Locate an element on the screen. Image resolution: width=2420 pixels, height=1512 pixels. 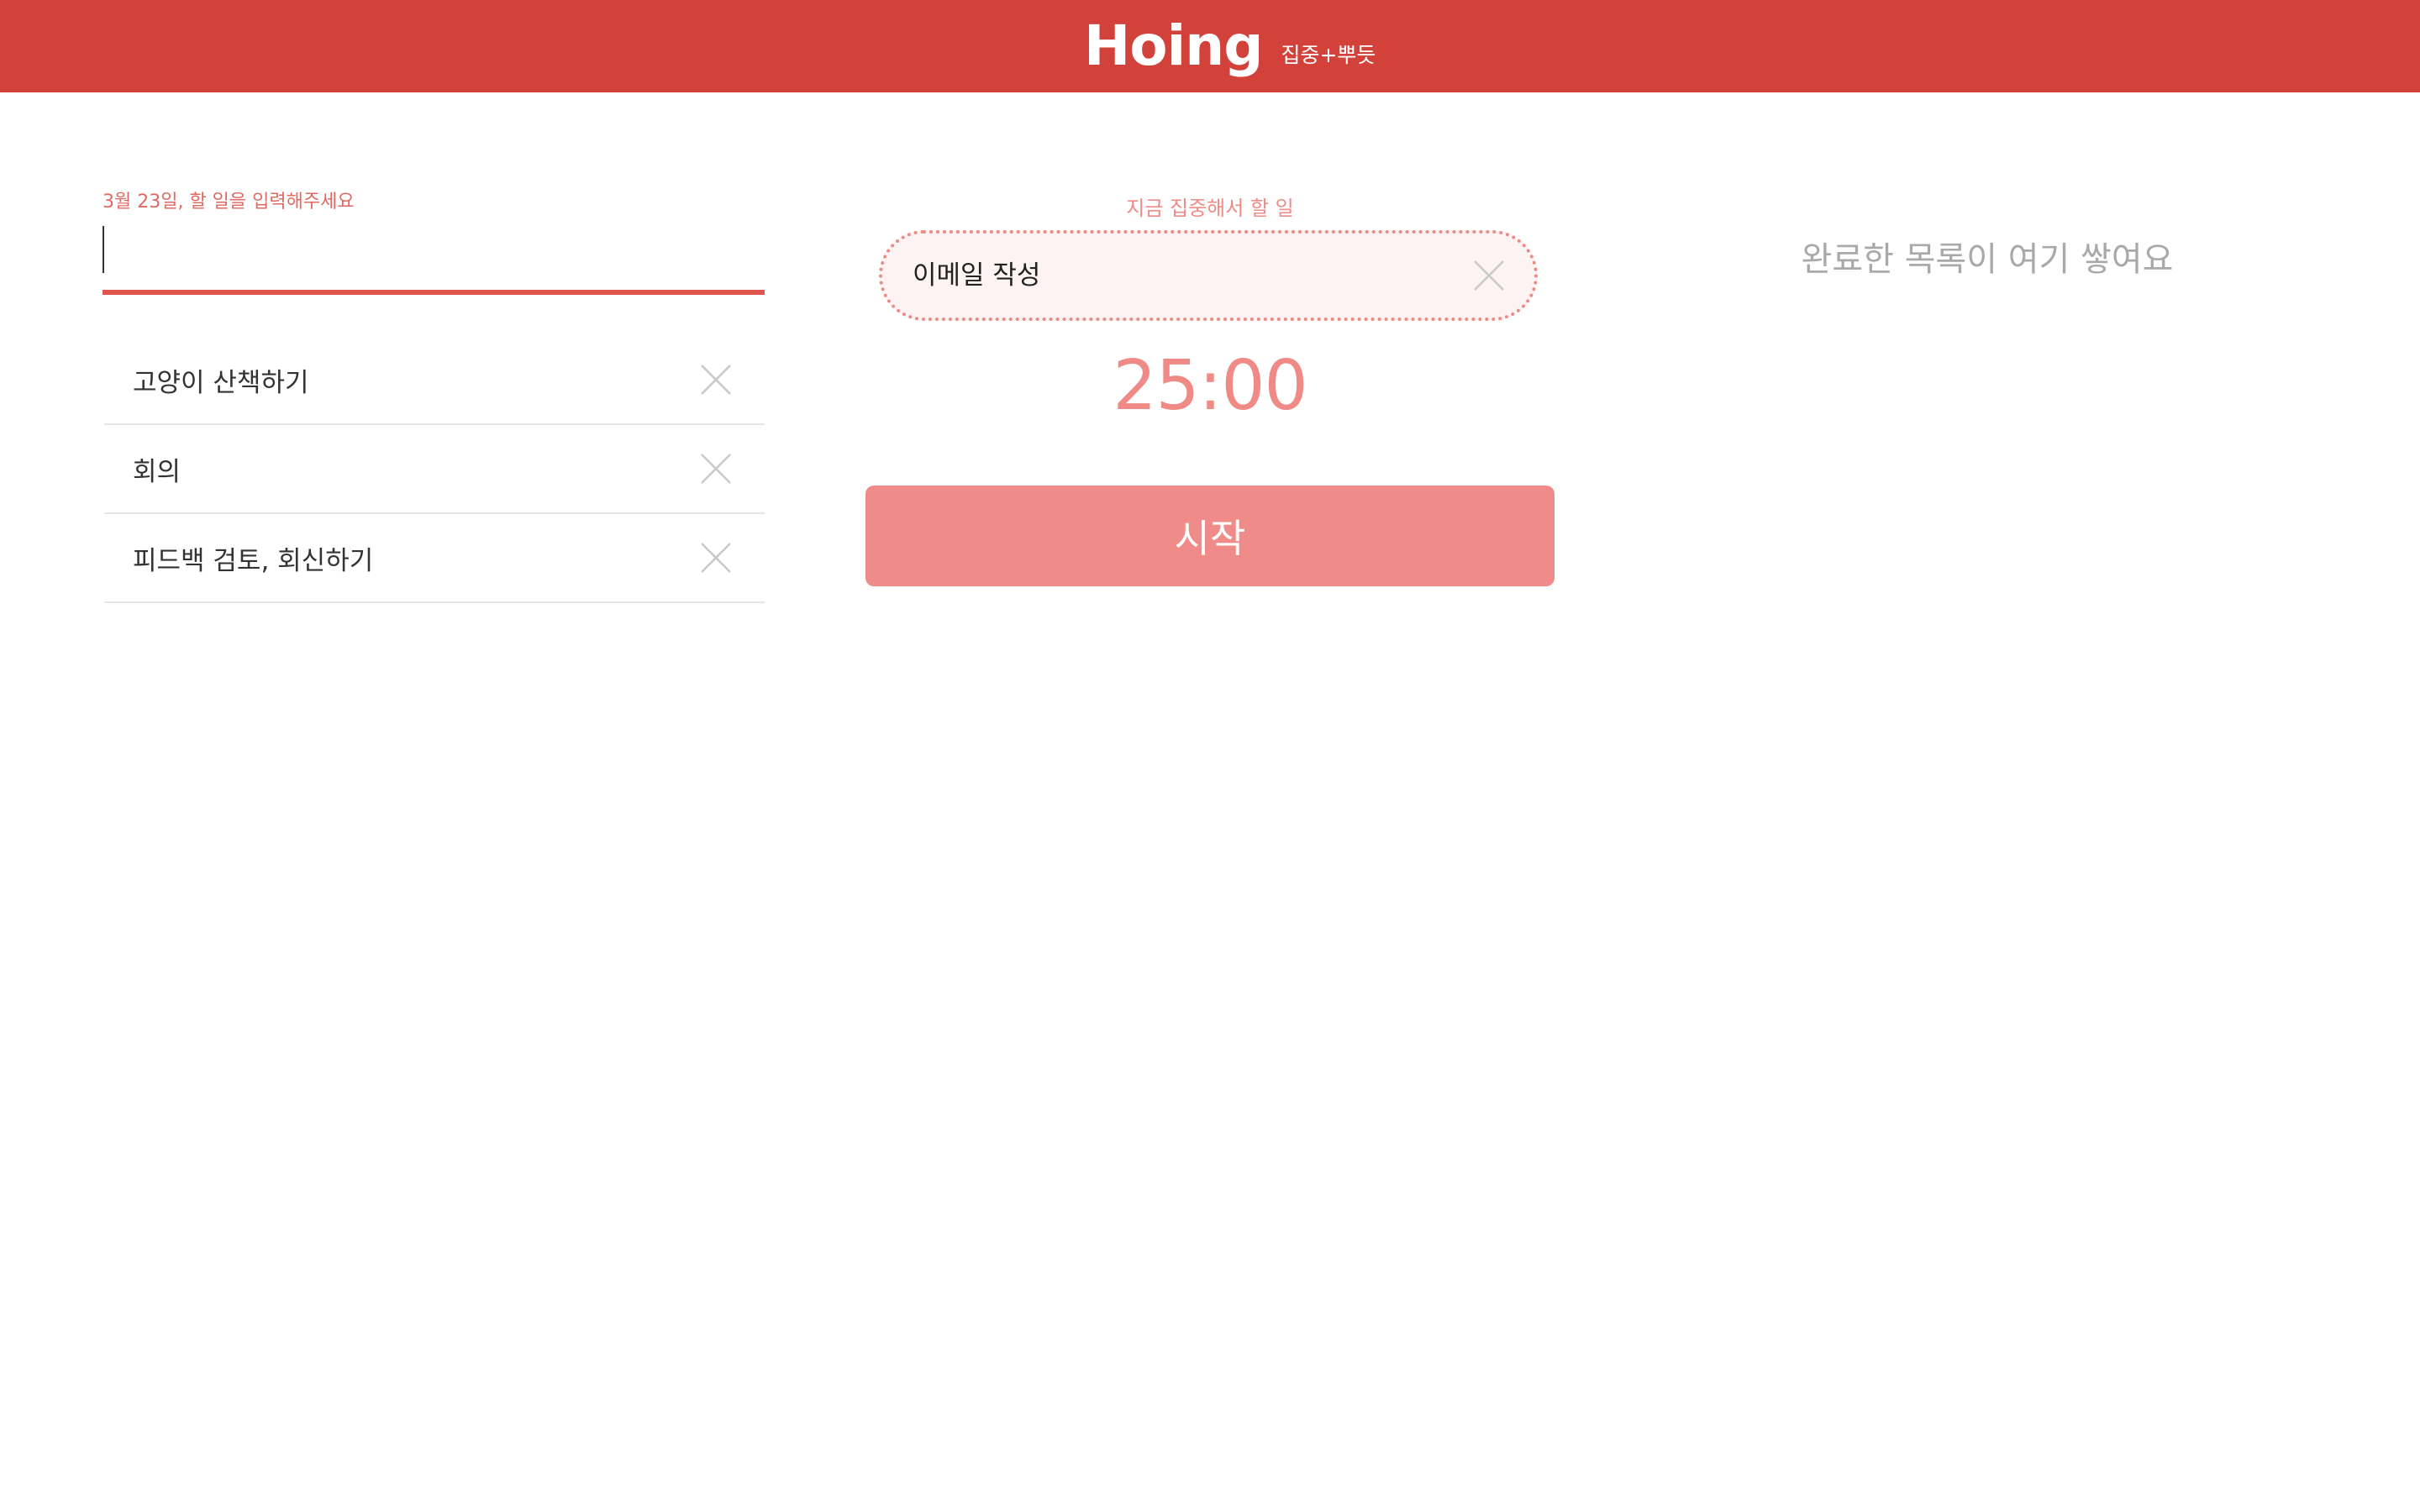
app-header: Hoing 집중+뿌듯 is located at coordinates (1210, 46).